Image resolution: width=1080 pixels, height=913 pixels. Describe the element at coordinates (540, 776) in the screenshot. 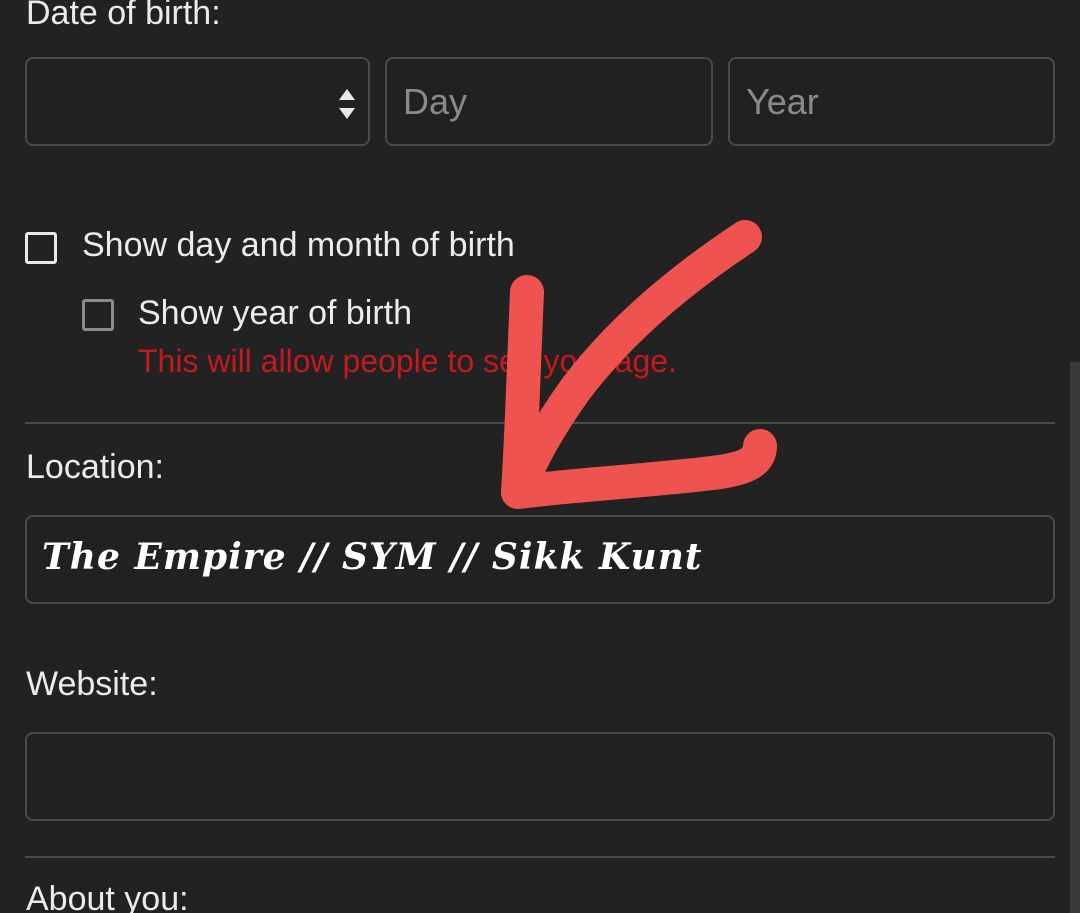

I see `website-input` at that location.